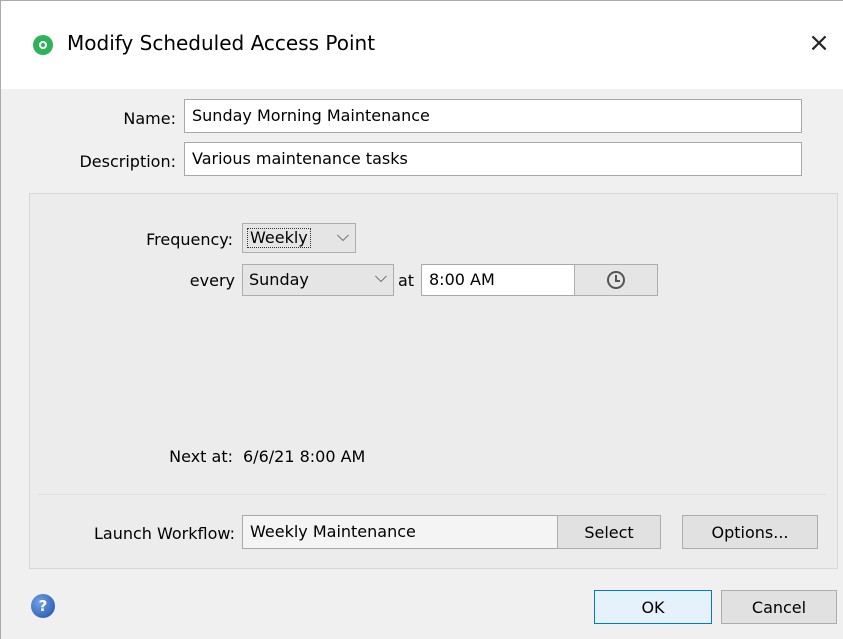 The image size is (843, 639). Describe the element at coordinates (779, 607) in the screenshot. I see `cancel-button: Cancel` at that location.